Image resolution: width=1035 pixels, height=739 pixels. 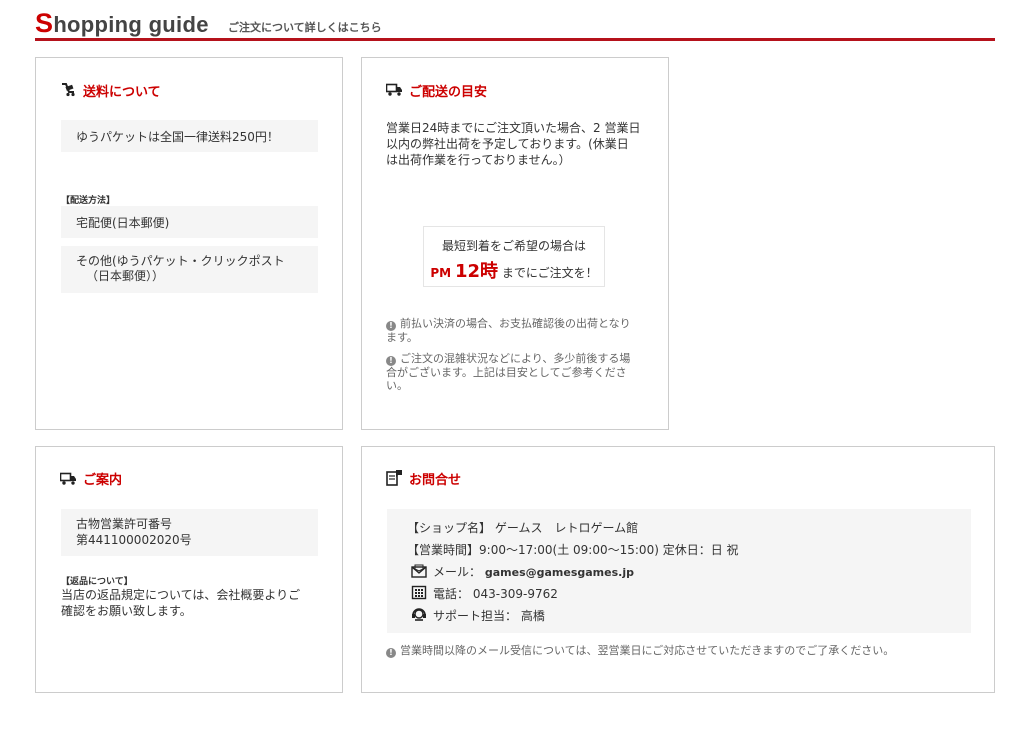 I want to click on guide-title: ご案内, so click(x=103, y=480).